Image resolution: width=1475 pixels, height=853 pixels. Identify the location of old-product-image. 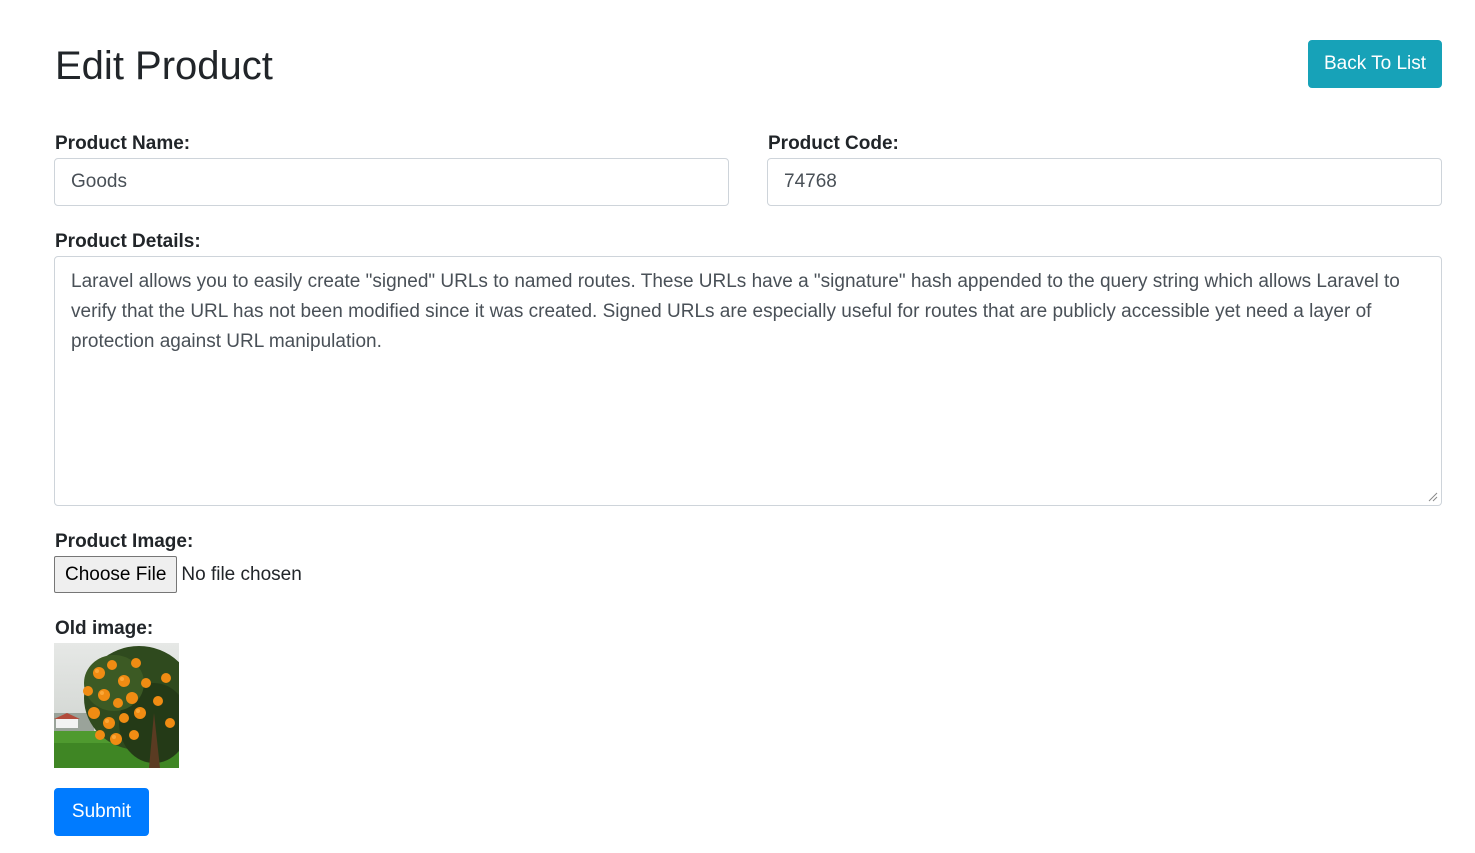
(116, 705).